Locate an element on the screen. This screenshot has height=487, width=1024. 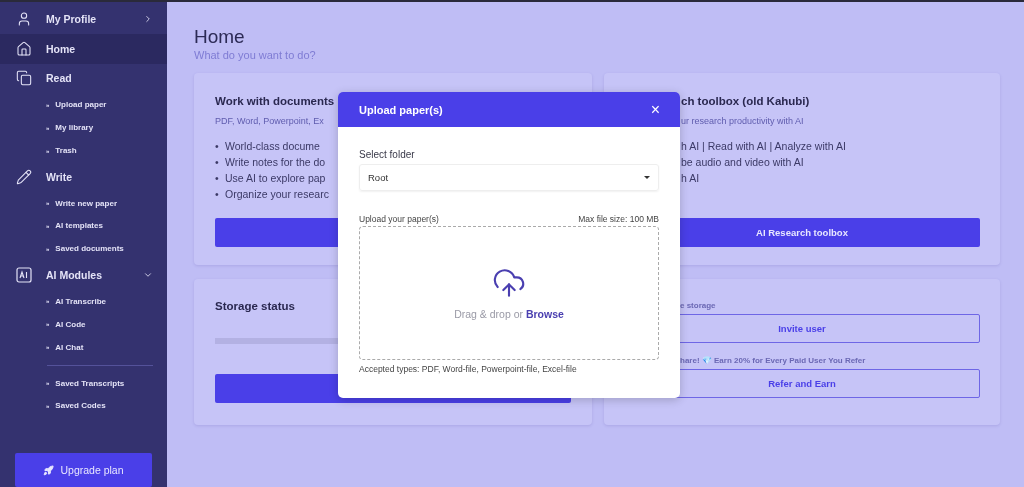
upgrade-button: Upgrade plan is located at coordinates (83, 470).